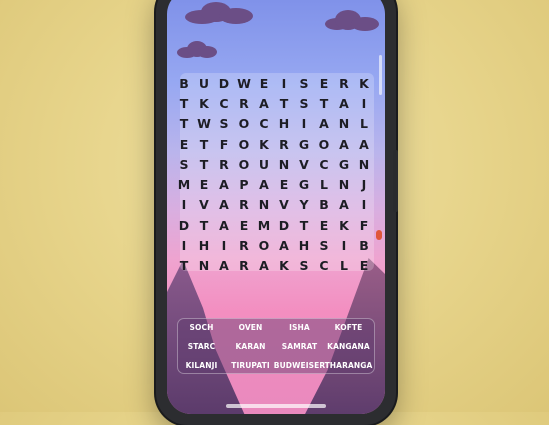 The image size is (549, 425). Describe the element at coordinates (244, 184) in the screenshot. I see `letter-cell: P` at that location.